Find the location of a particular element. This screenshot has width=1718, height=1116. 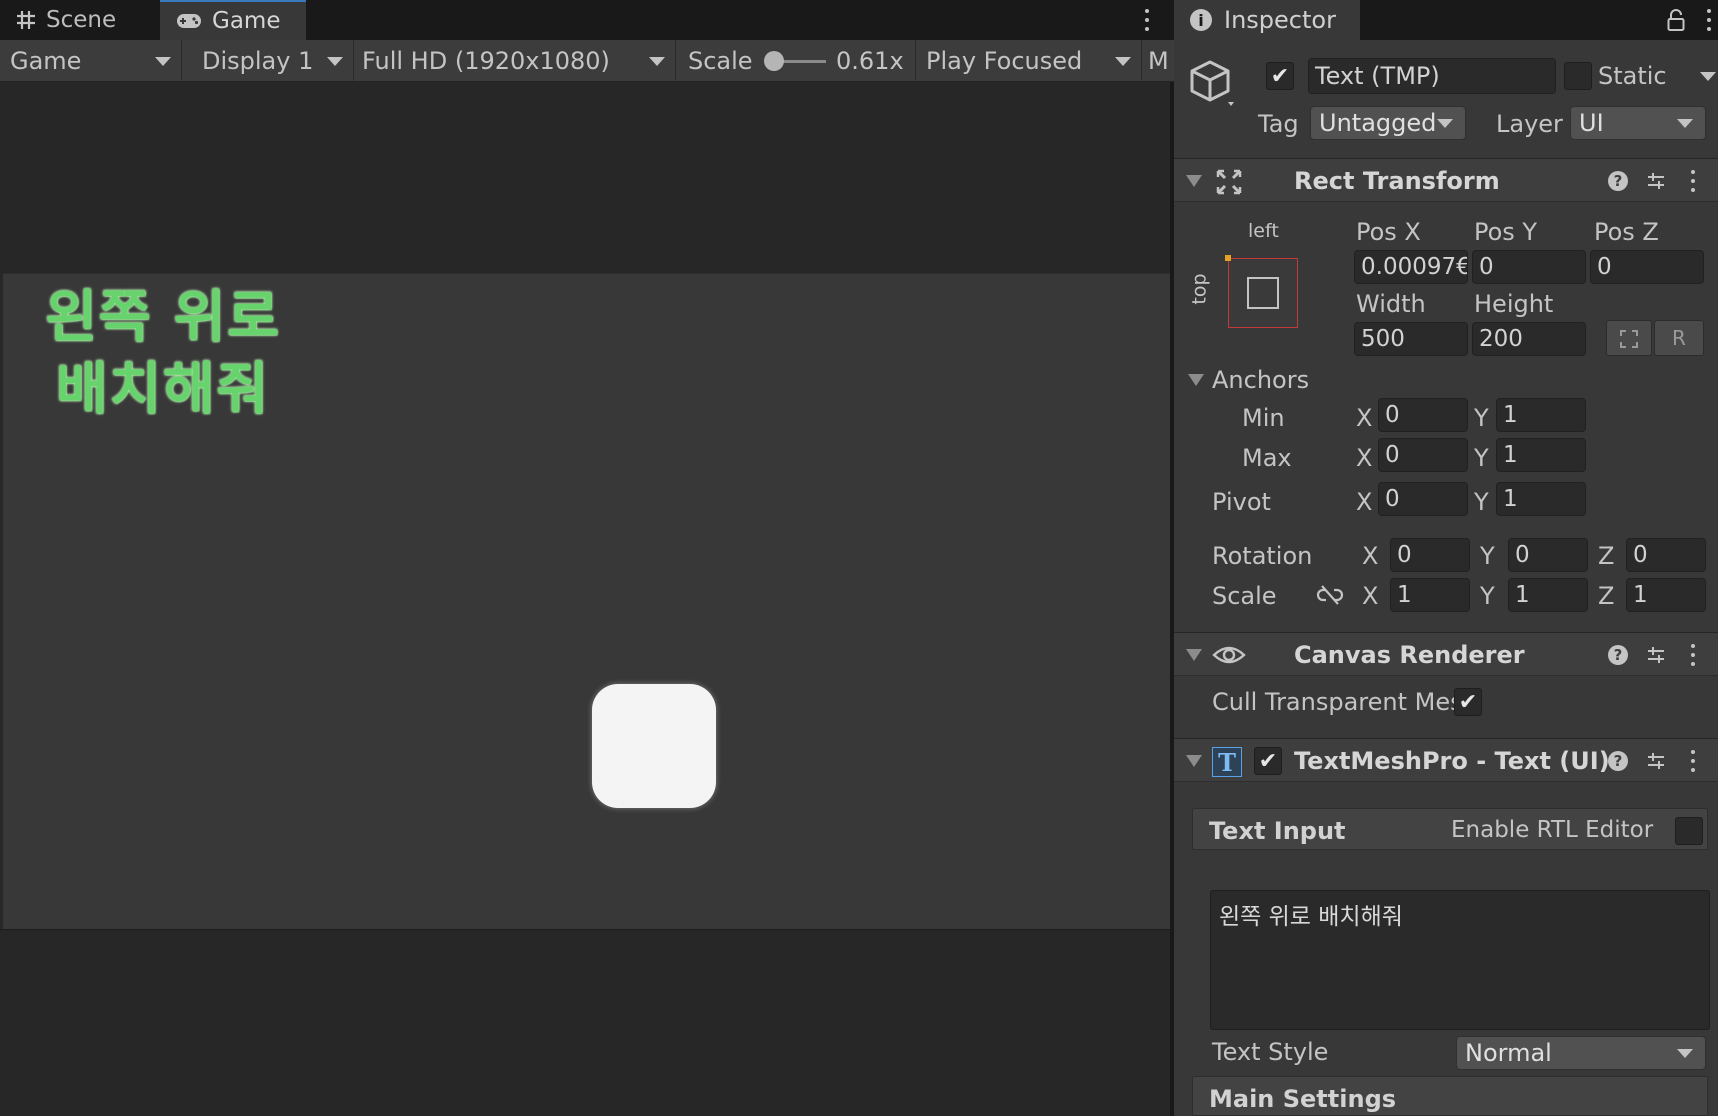

canvas-renderer-header: Canvas Renderer ? is located at coordinates (1446, 654).